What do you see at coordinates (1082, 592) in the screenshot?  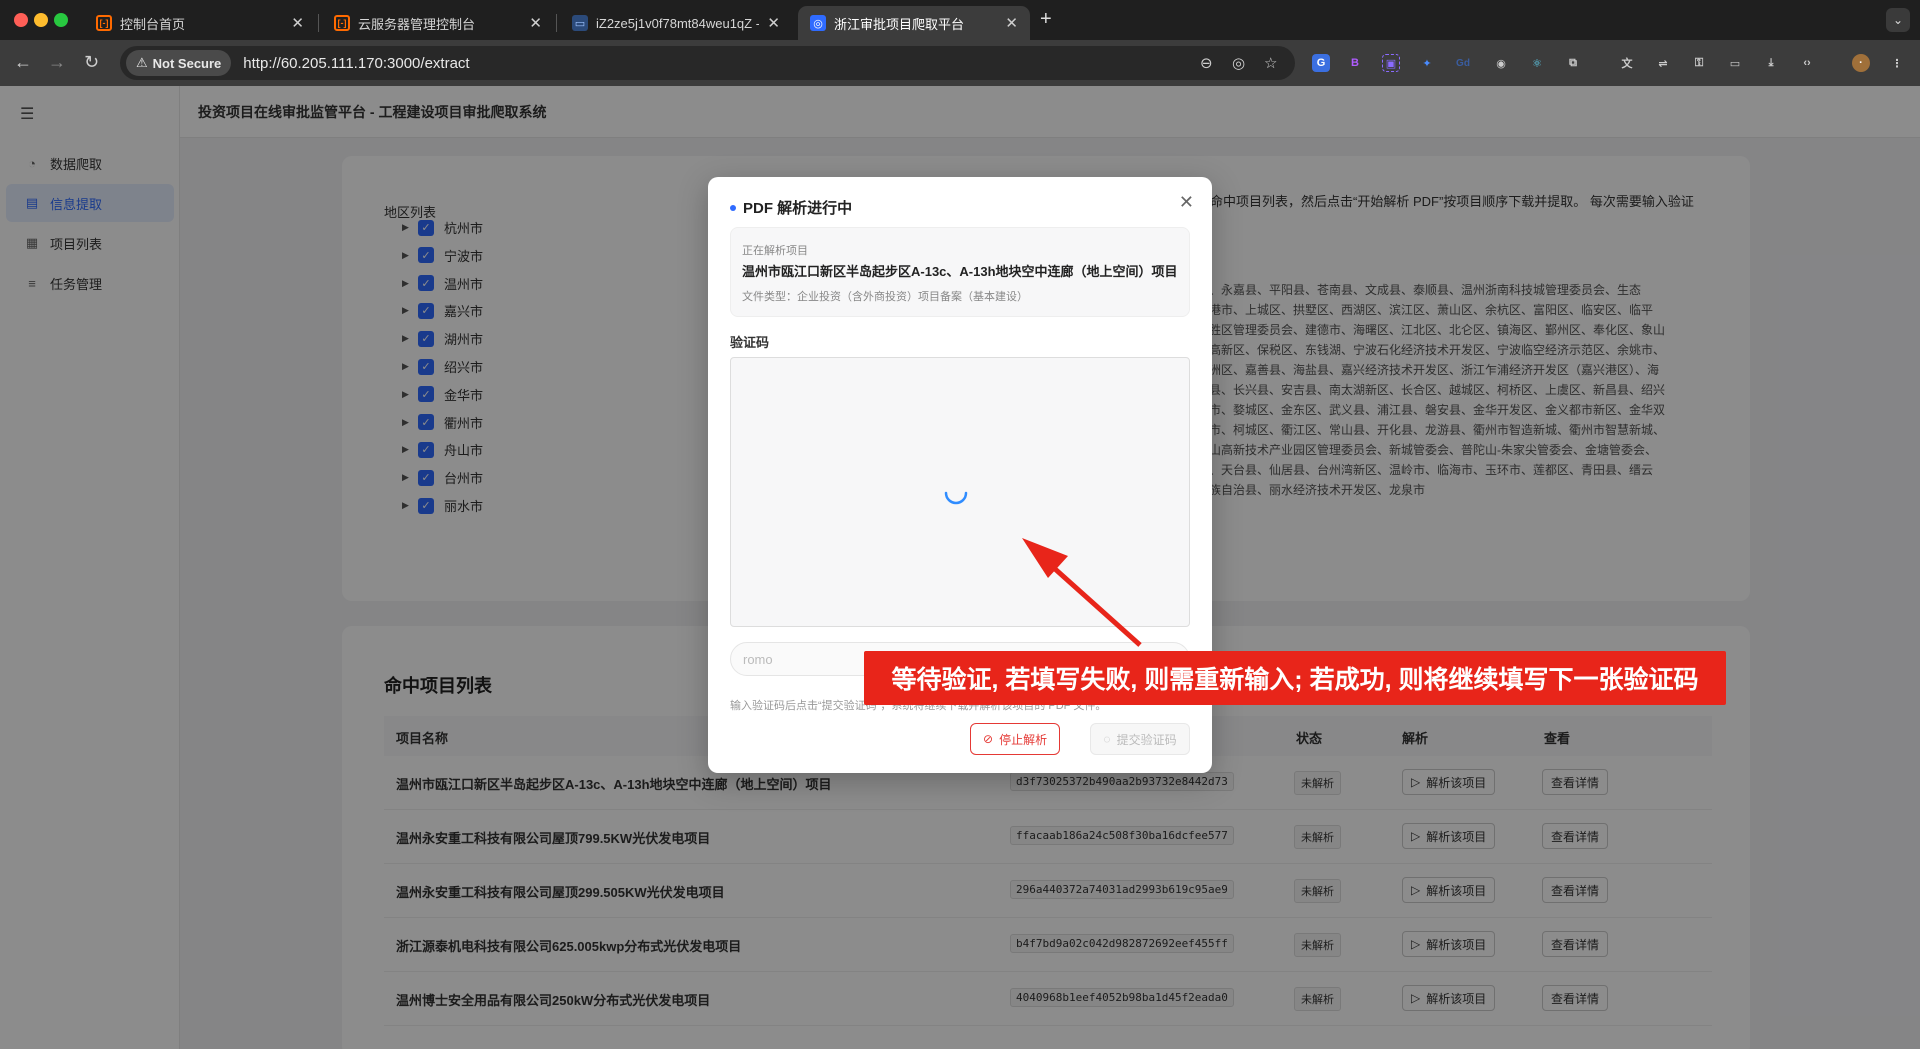 I see `annotation-arrow` at bounding box center [1082, 592].